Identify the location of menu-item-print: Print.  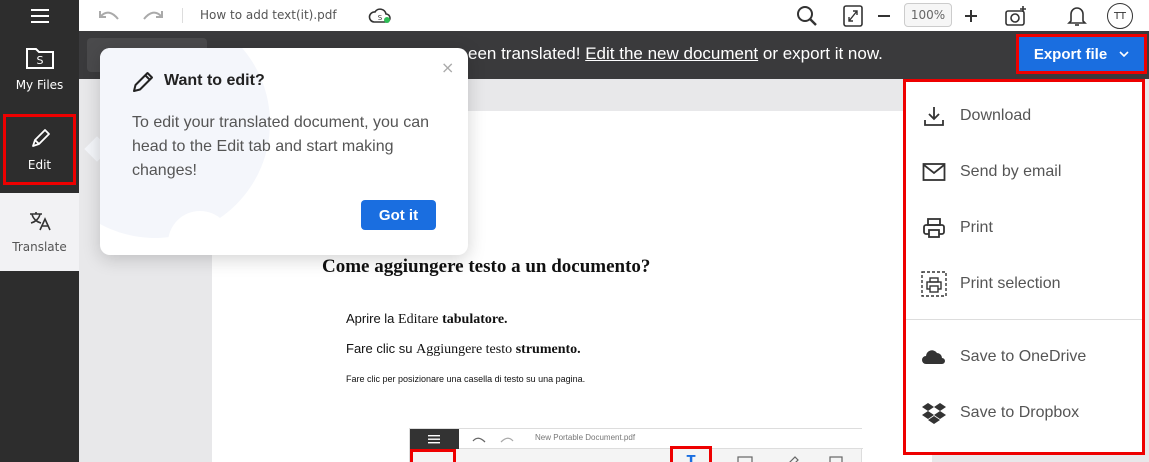
(1024, 228).